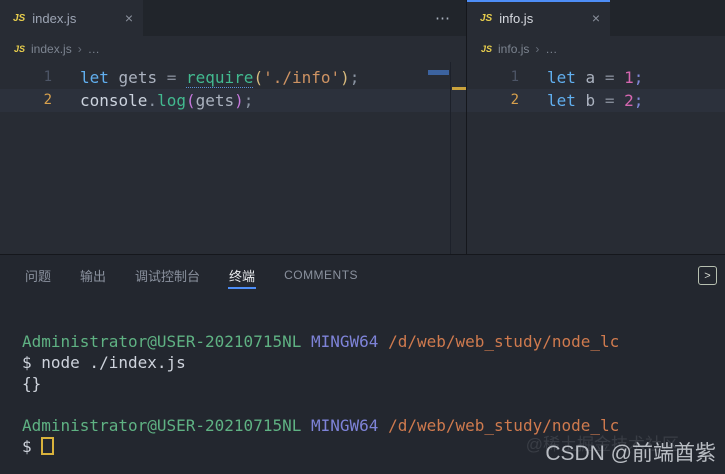 The height and width of the screenshot is (474, 725). Describe the element at coordinates (93, 275) in the screenshot. I see `panel-tab-output: 输出` at that location.